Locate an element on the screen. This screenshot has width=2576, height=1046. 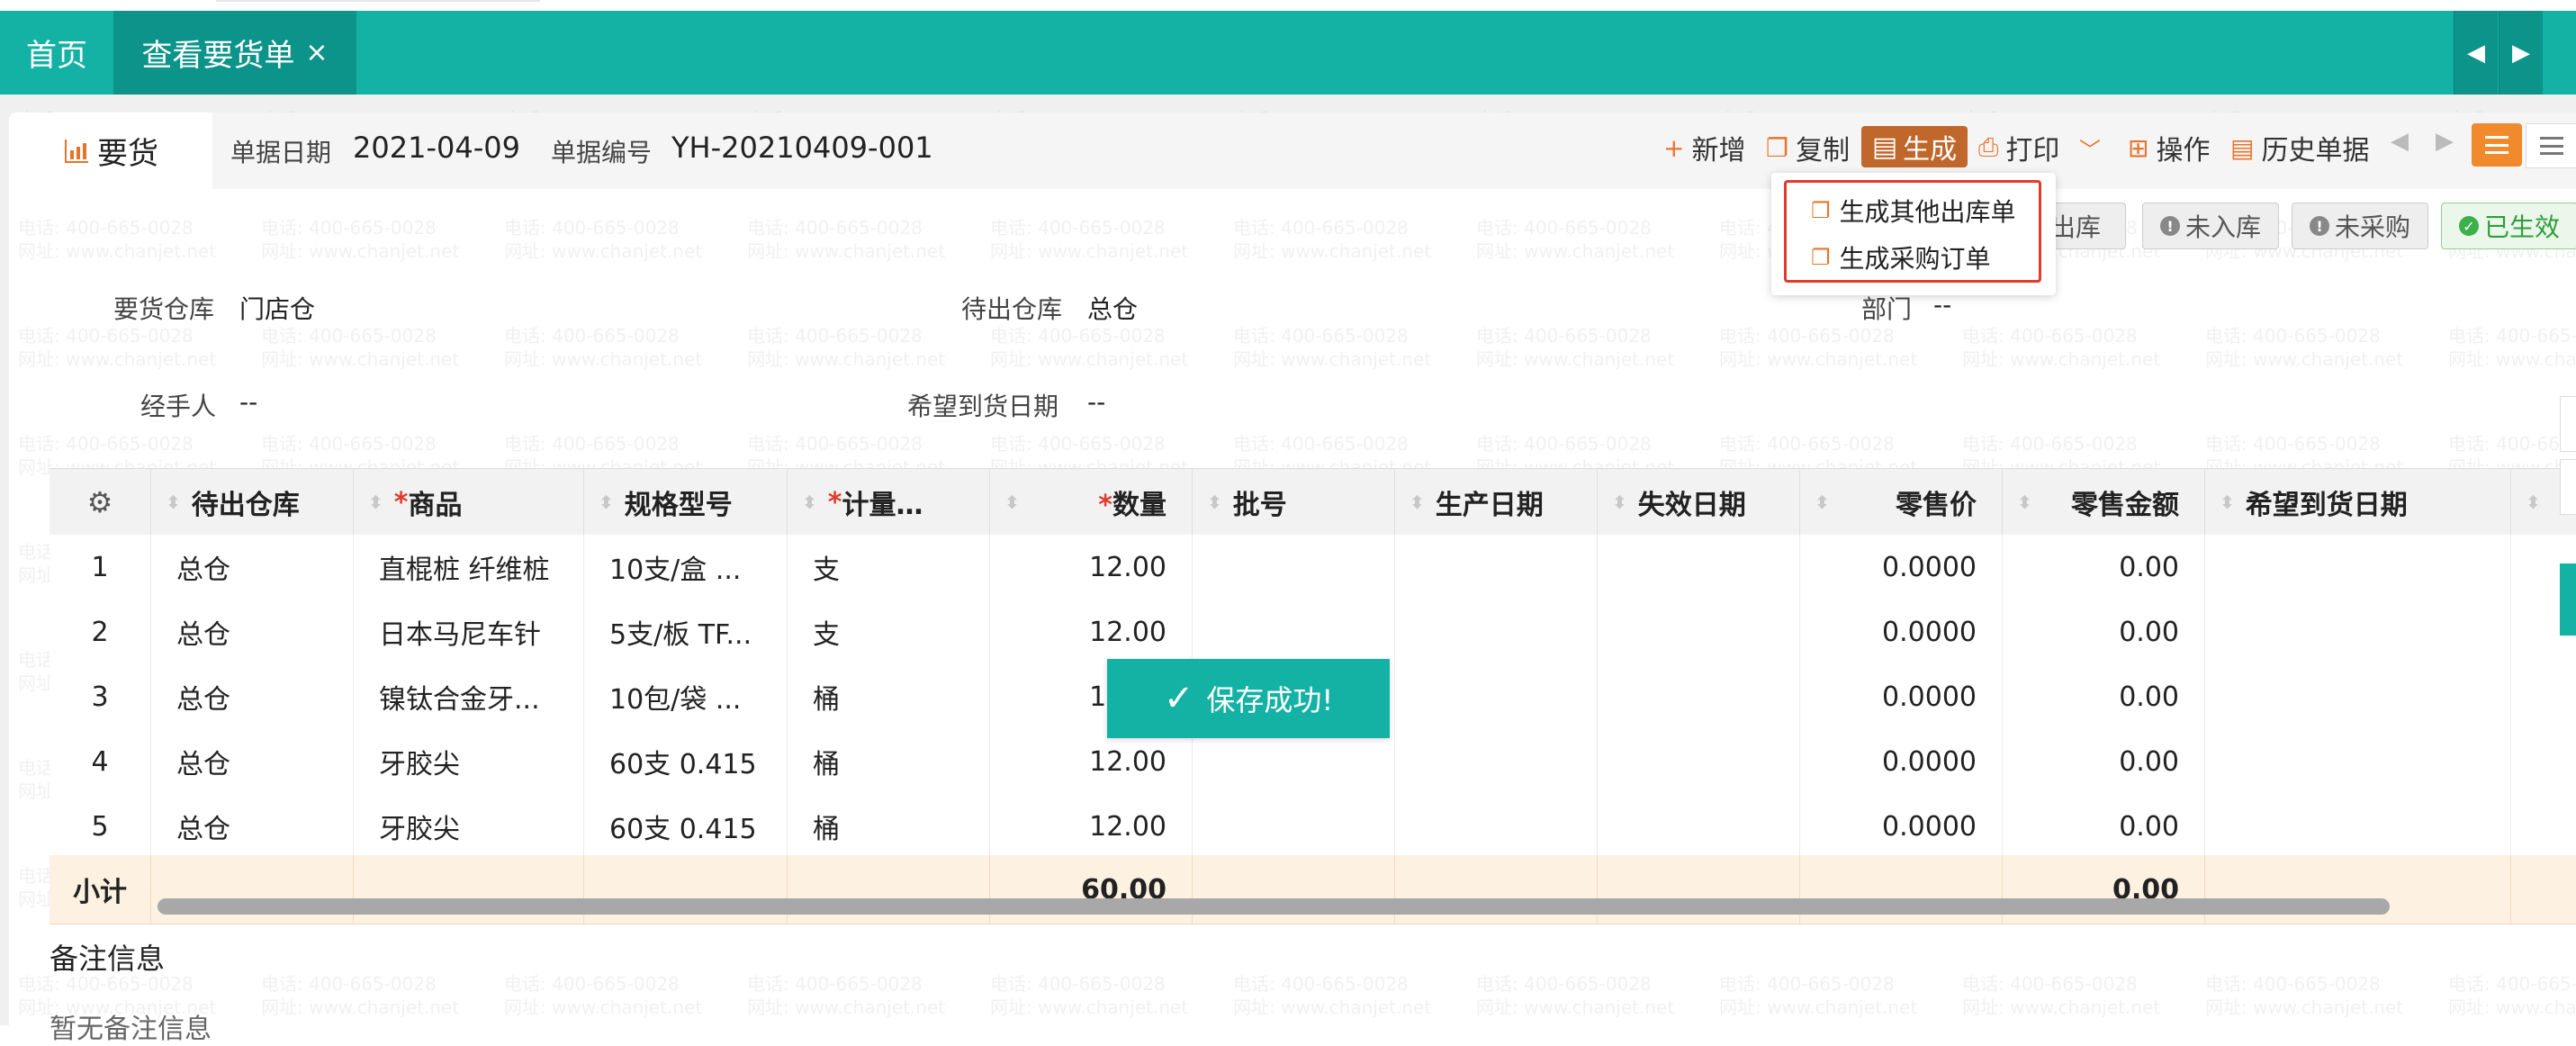
col-retail-amount: ⬍ 零售金额 is located at coordinates (2104, 502).